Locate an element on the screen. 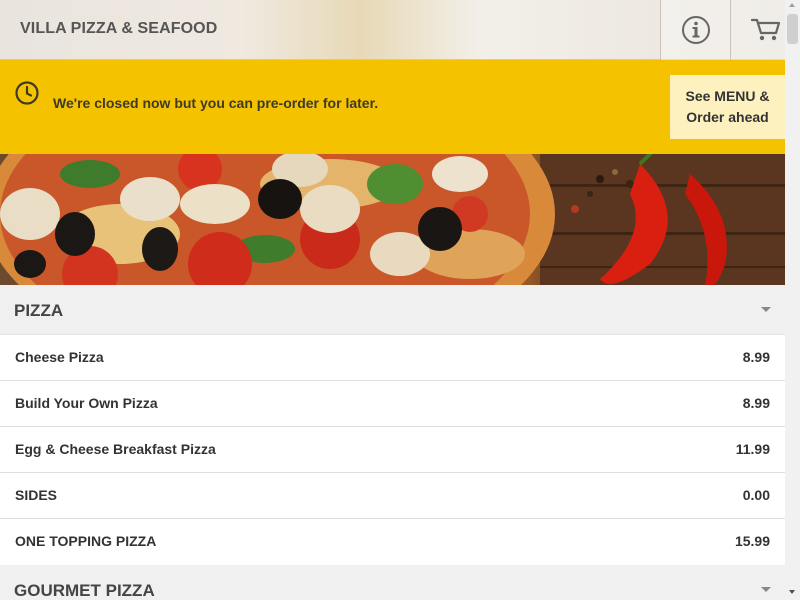 The image size is (800, 600). scroll-down-icon is located at coordinates (792, 592).